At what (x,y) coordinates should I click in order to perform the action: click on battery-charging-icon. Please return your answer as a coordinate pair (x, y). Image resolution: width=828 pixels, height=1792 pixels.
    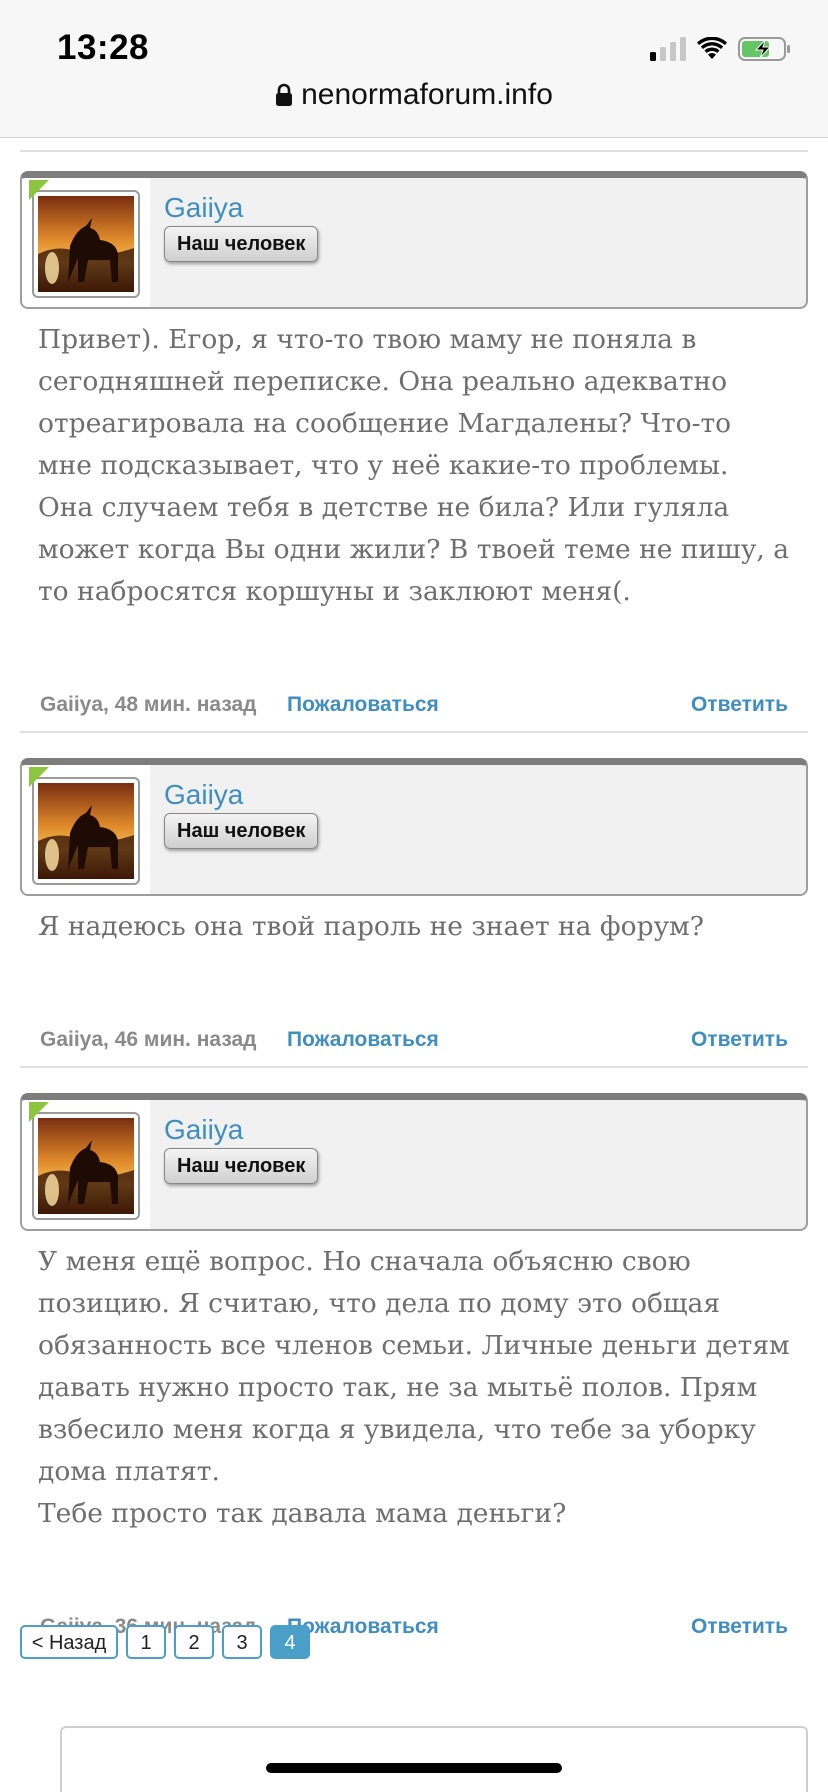
    Looking at the image, I should click on (764, 49).